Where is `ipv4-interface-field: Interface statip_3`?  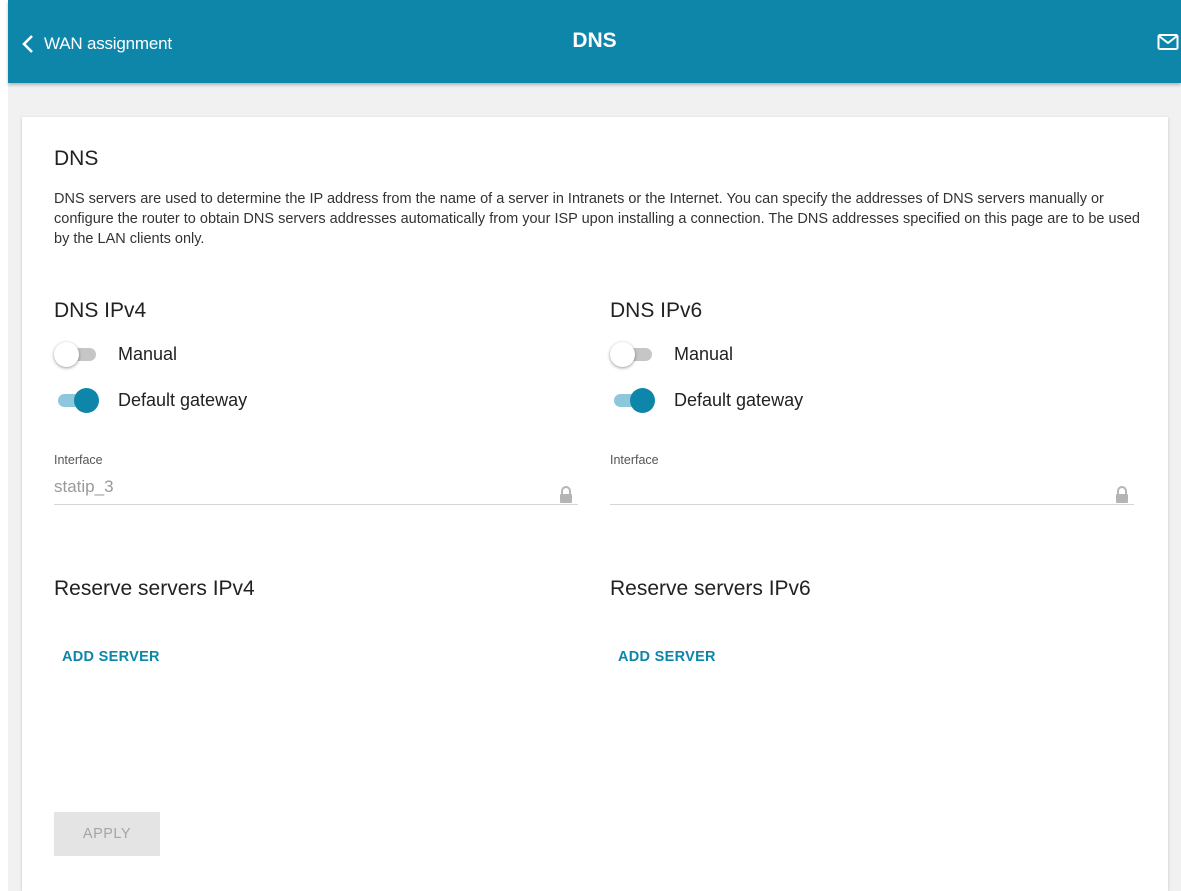 ipv4-interface-field: Interface statip_3 is located at coordinates (316, 479).